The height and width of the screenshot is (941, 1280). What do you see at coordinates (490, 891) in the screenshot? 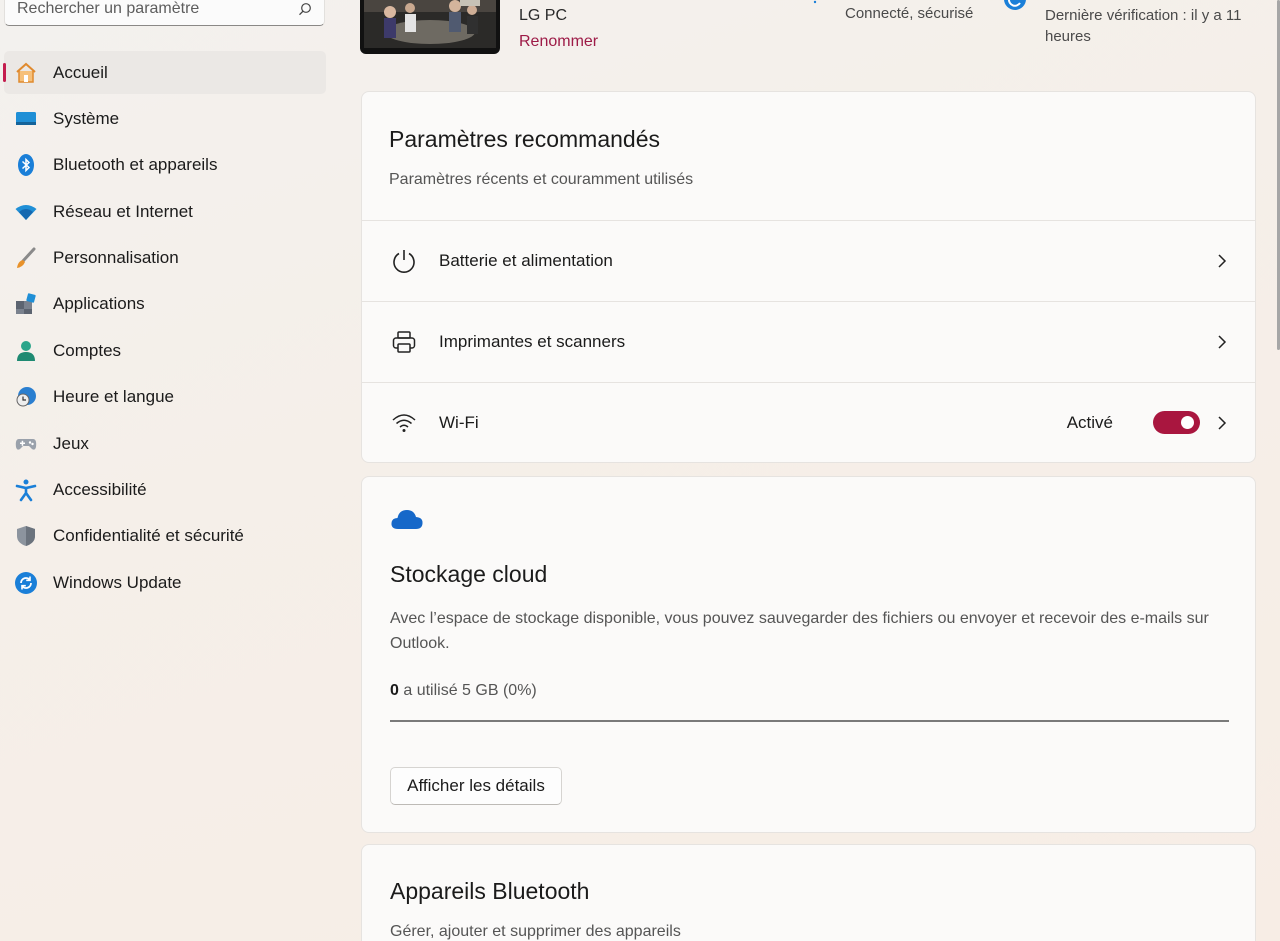
I see `bluetooth-title: Appareils Bluetooth` at bounding box center [490, 891].